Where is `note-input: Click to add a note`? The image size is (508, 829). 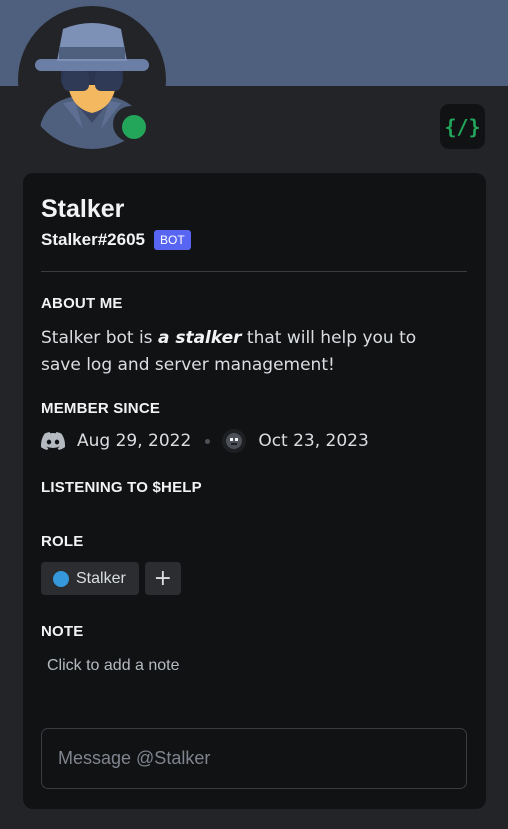 note-input: Click to add a note is located at coordinates (113, 666).